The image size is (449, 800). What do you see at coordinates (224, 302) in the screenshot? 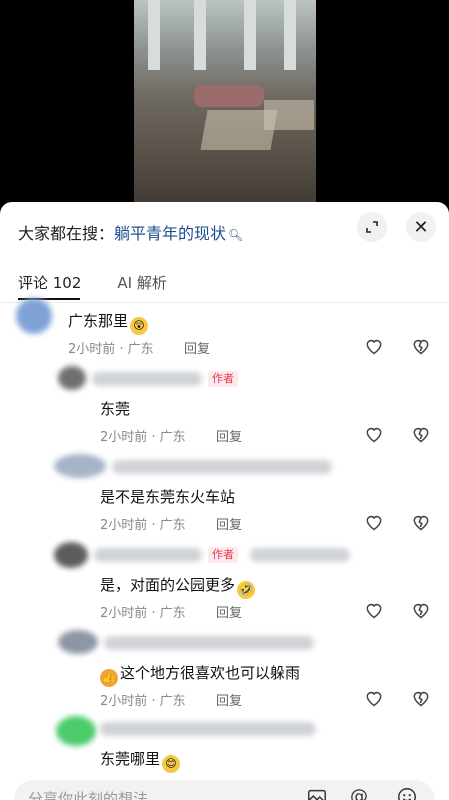
I see `divider` at bounding box center [224, 302].